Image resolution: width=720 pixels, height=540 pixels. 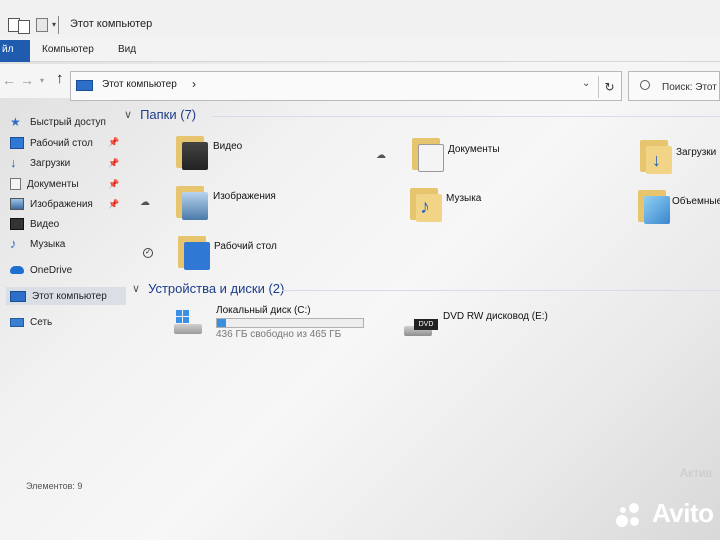 I want to click on avito-brand-text: Avito, so click(x=683, y=513).